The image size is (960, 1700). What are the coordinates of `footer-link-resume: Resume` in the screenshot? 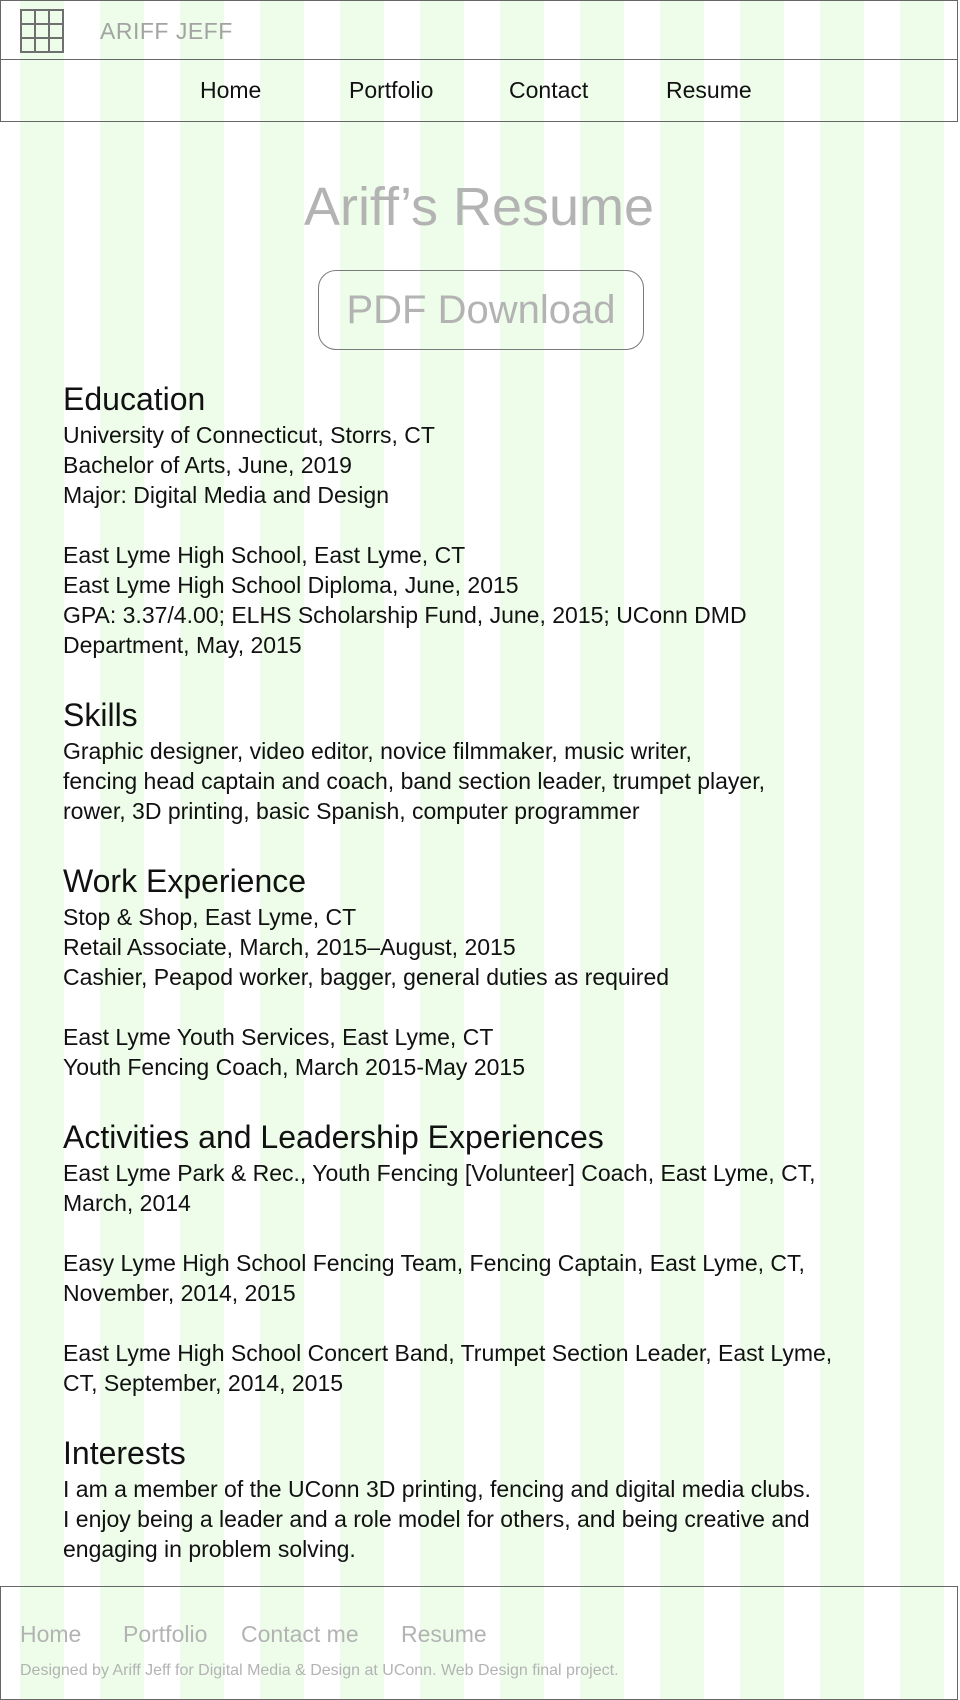 It's located at (444, 1634).